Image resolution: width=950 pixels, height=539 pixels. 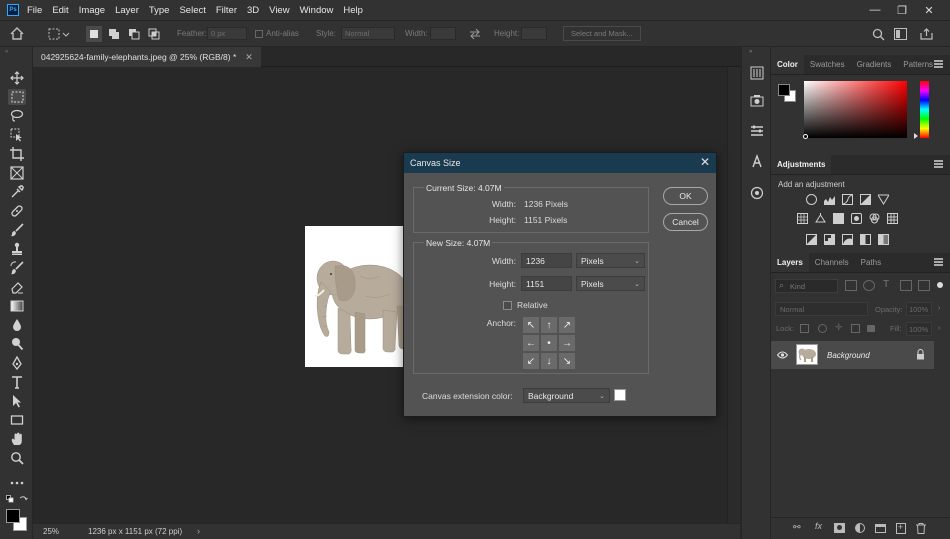 What do you see at coordinates (249, 57) in the screenshot?
I see `close-document-icon: ✕` at bounding box center [249, 57].